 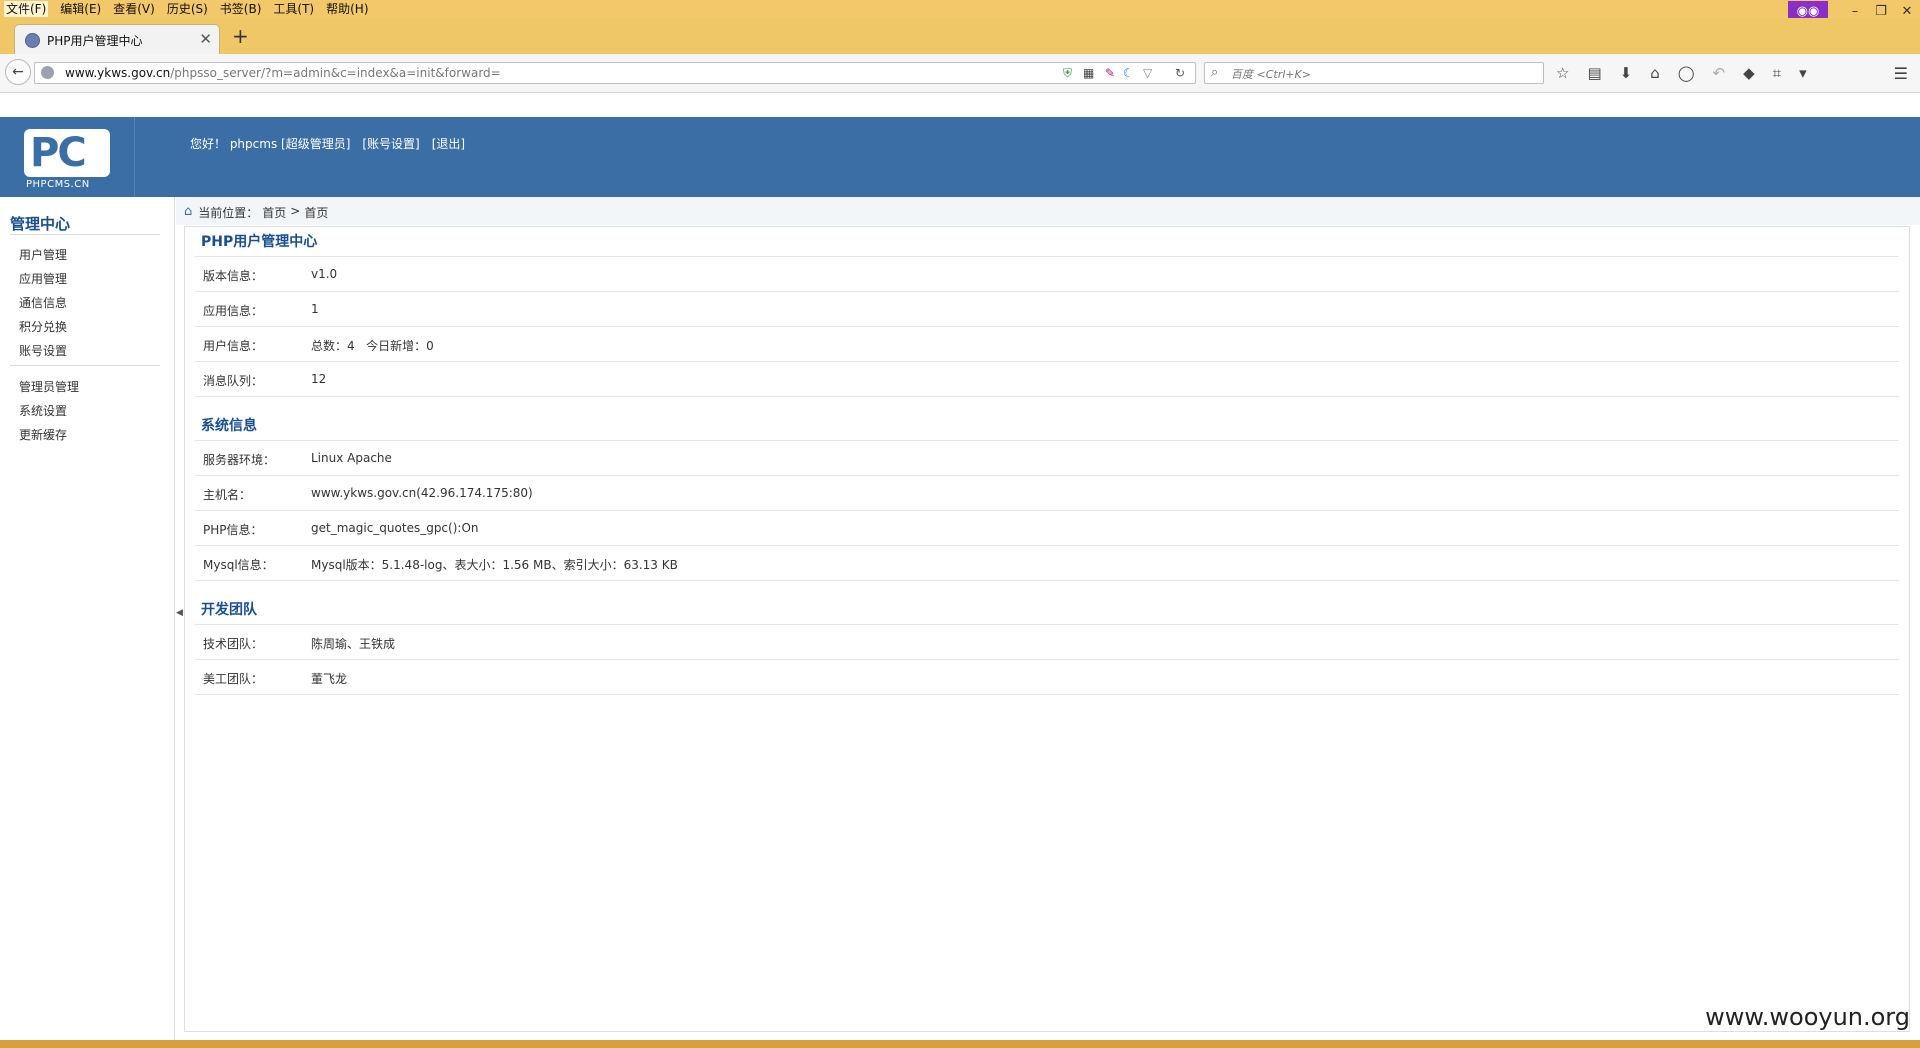 I want to click on breadcrumb-home: 首页, so click(x=274, y=212).